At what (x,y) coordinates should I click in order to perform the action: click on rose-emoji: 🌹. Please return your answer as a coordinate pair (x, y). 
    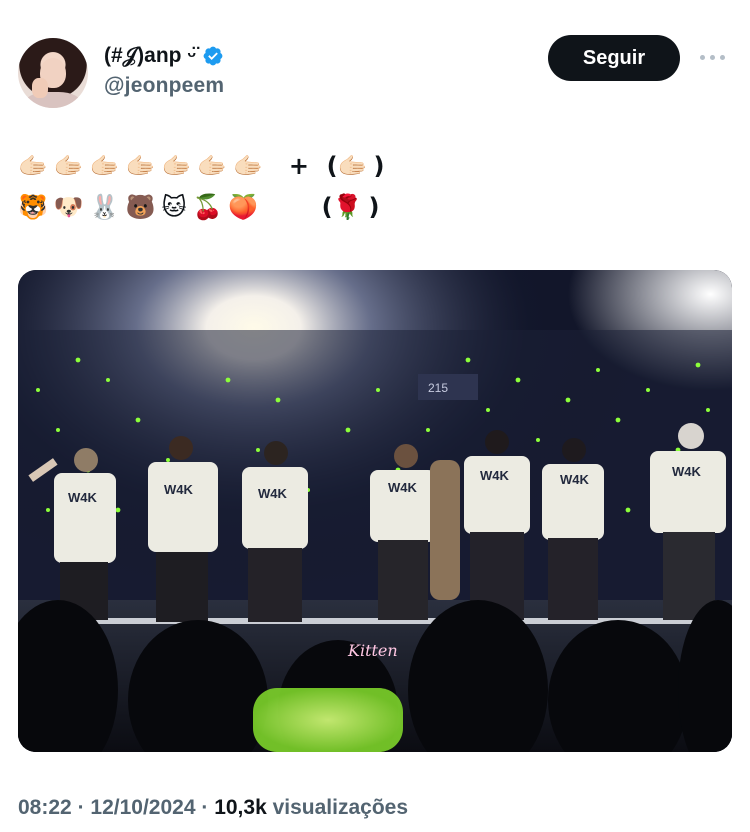
    Looking at the image, I should click on (350, 207).